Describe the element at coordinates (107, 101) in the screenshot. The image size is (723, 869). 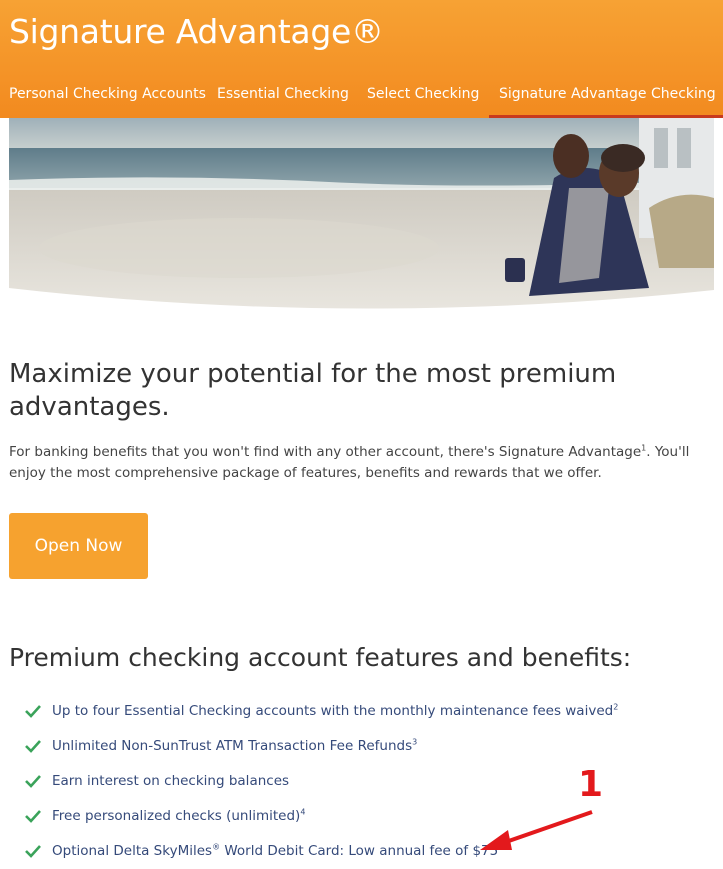
I see `tab-personal-checking: Personal Checking Accounts` at that location.